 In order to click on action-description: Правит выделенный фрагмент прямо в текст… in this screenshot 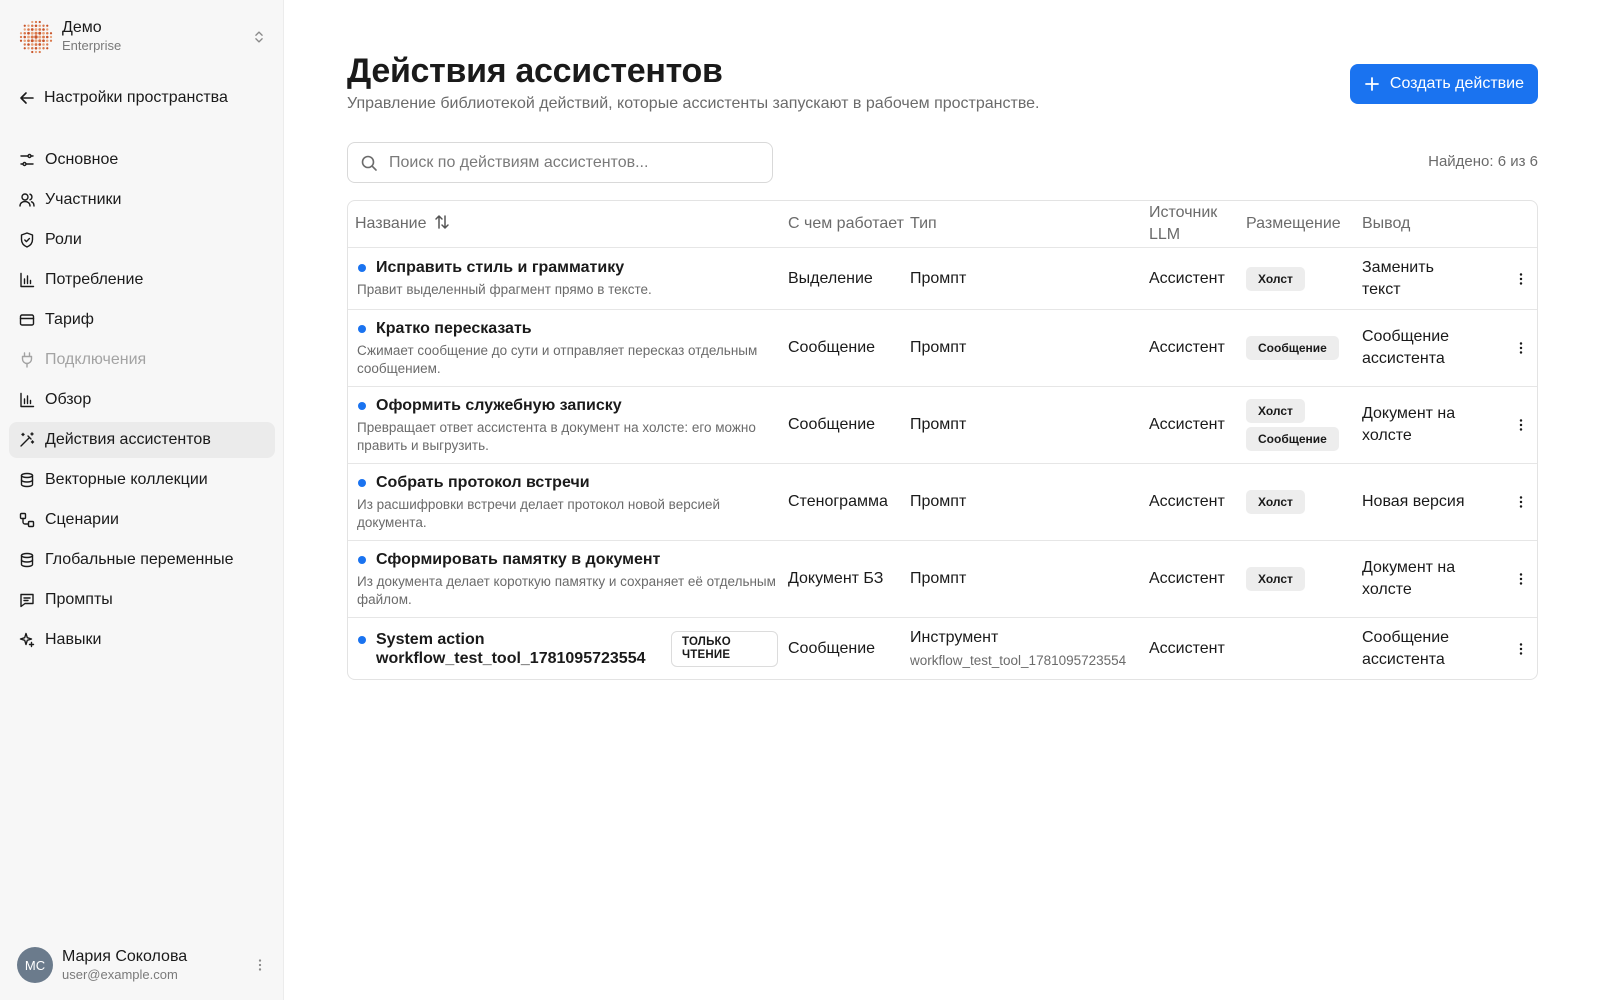, I will do `click(504, 289)`.